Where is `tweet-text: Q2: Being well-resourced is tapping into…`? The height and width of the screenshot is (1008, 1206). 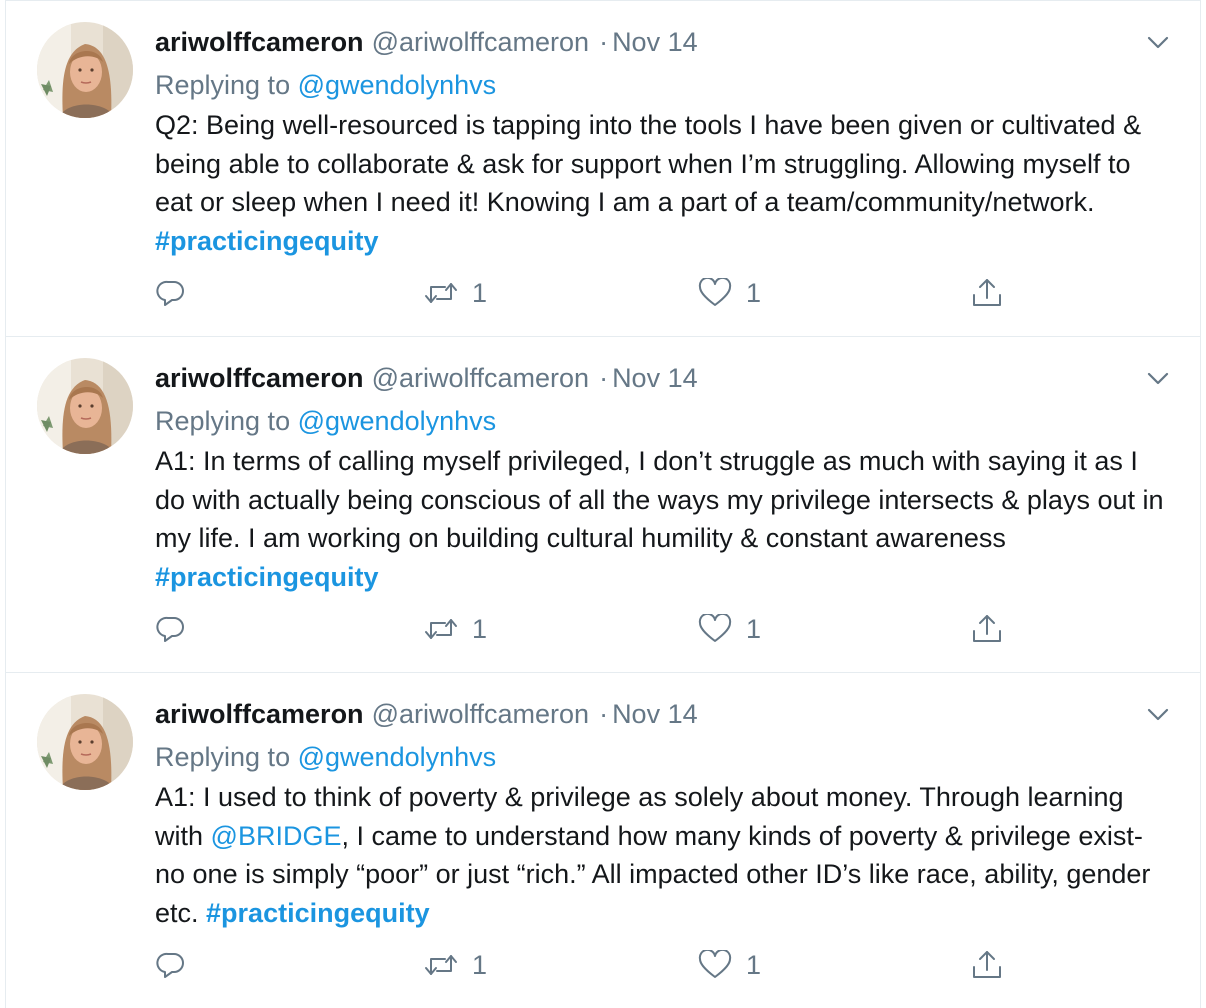 tweet-text: Q2: Being well-resourced is tapping into… is located at coordinates (665, 183).